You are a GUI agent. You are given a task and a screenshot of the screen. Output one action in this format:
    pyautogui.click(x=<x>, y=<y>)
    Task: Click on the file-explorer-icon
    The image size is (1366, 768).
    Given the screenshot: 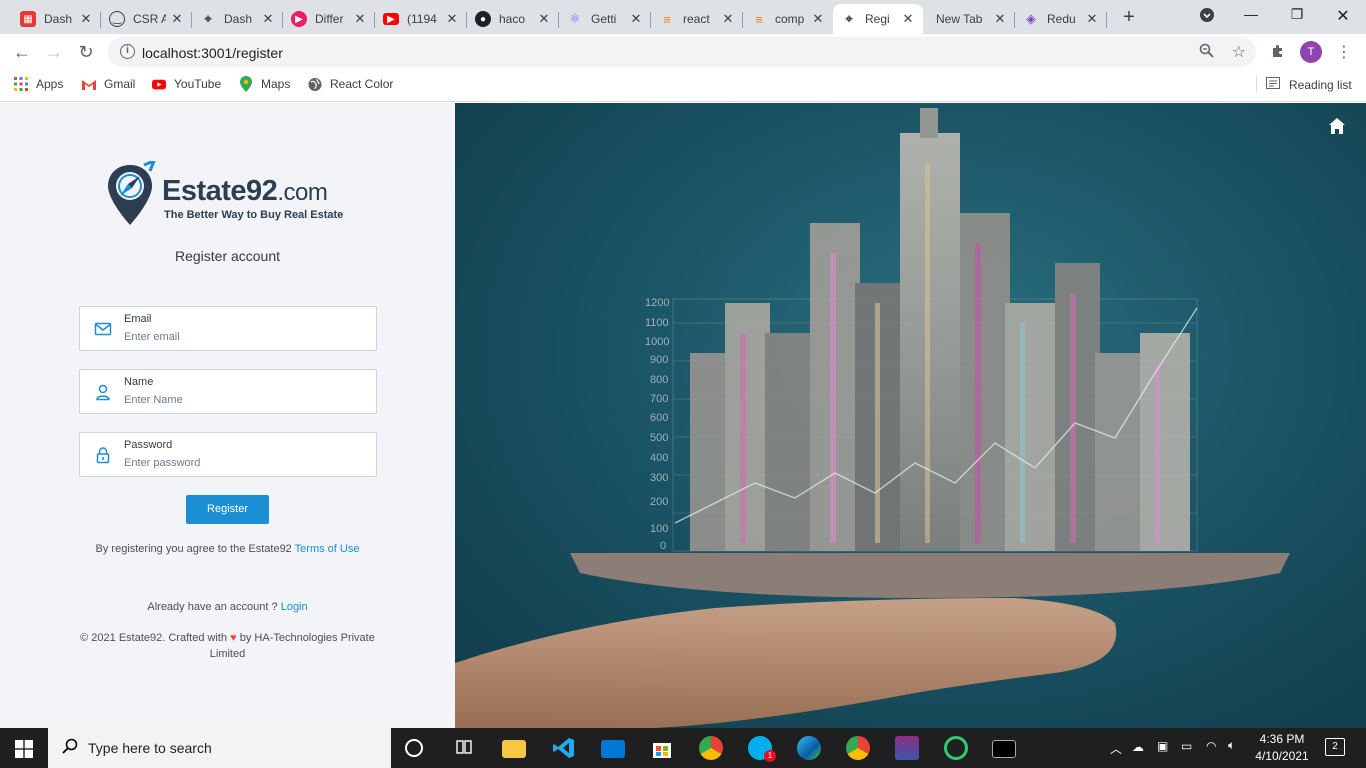 What is the action you would take?
    pyautogui.click(x=514, y=749)
    